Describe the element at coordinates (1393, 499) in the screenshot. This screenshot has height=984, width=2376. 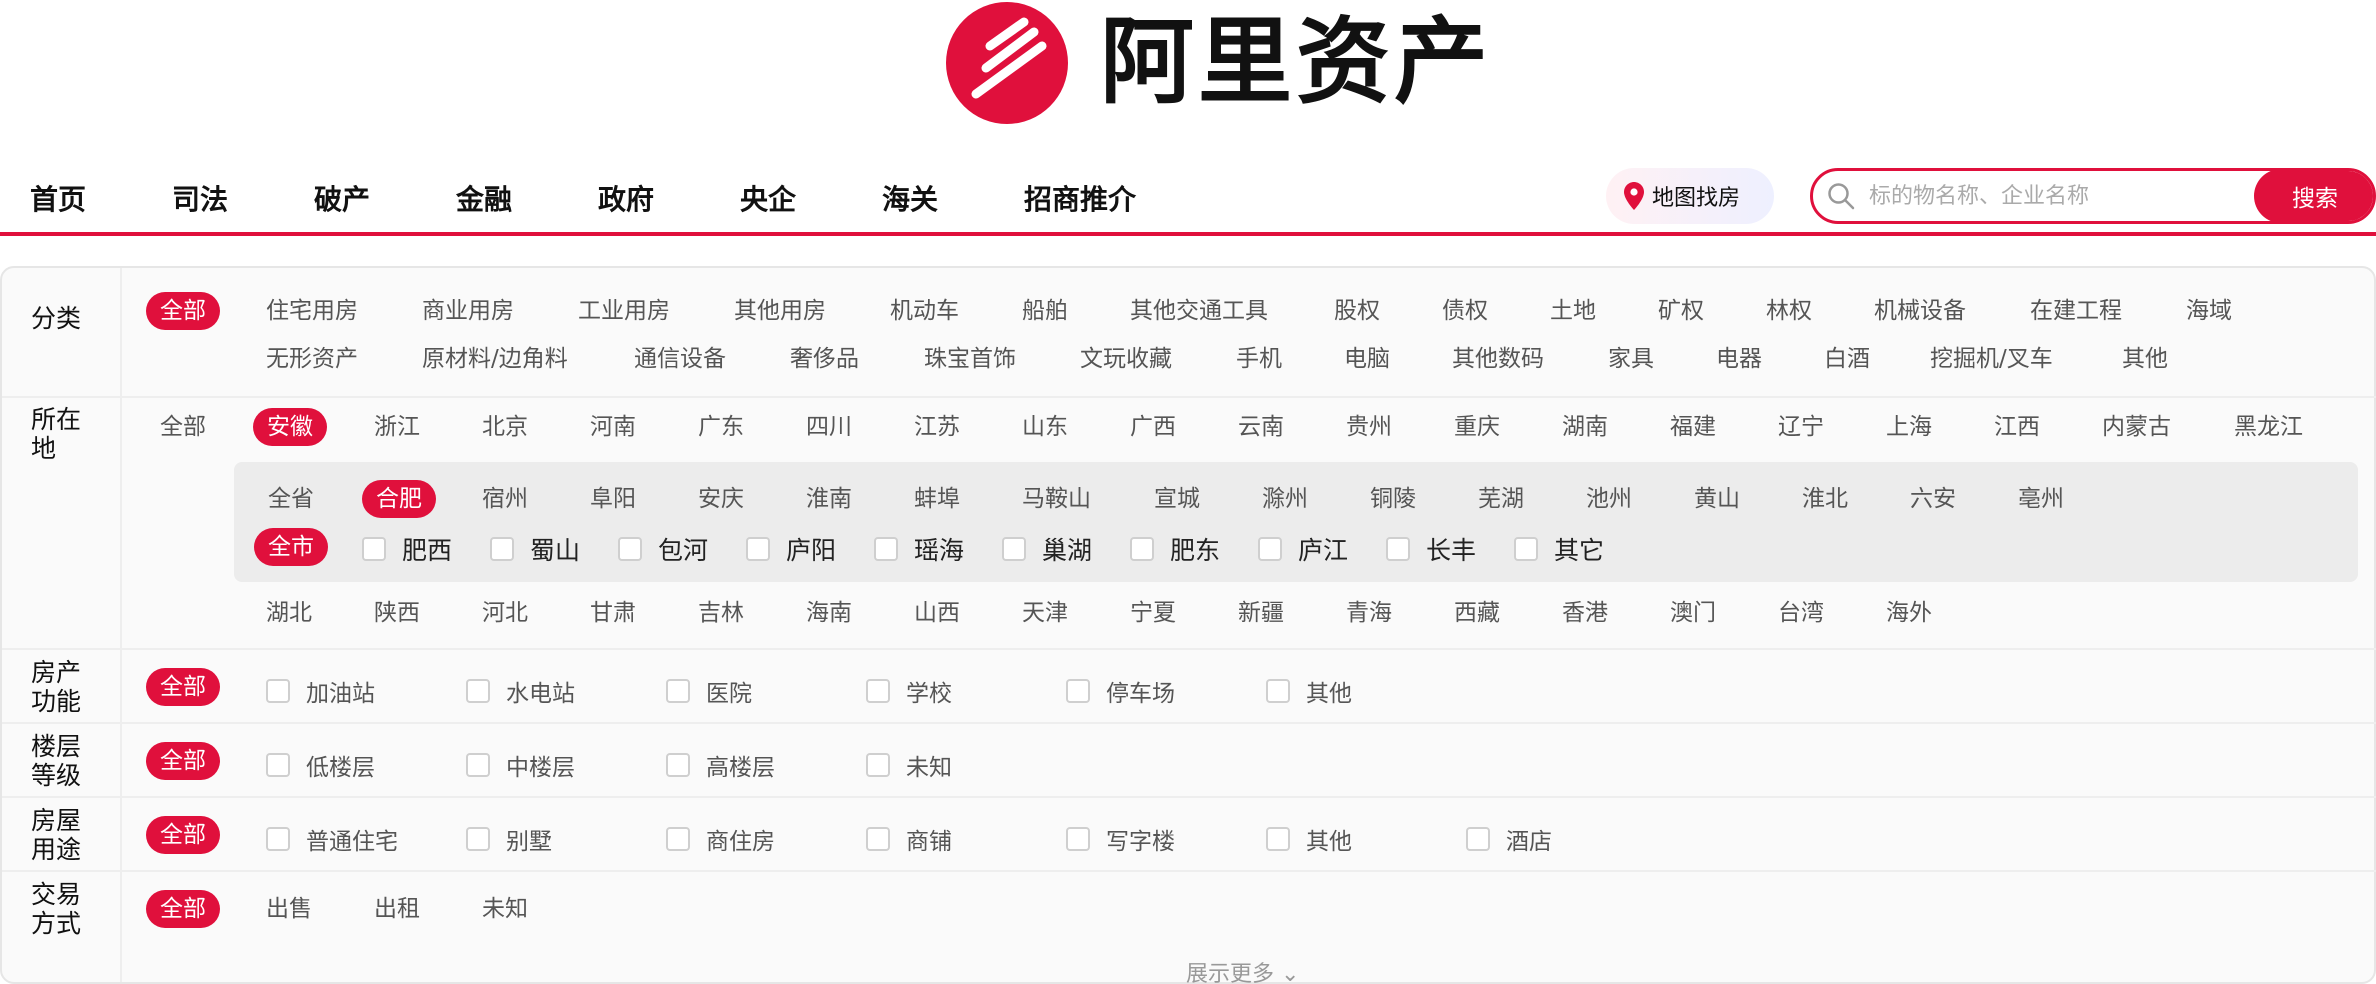
I see `city-option: 铜陵` at that location.